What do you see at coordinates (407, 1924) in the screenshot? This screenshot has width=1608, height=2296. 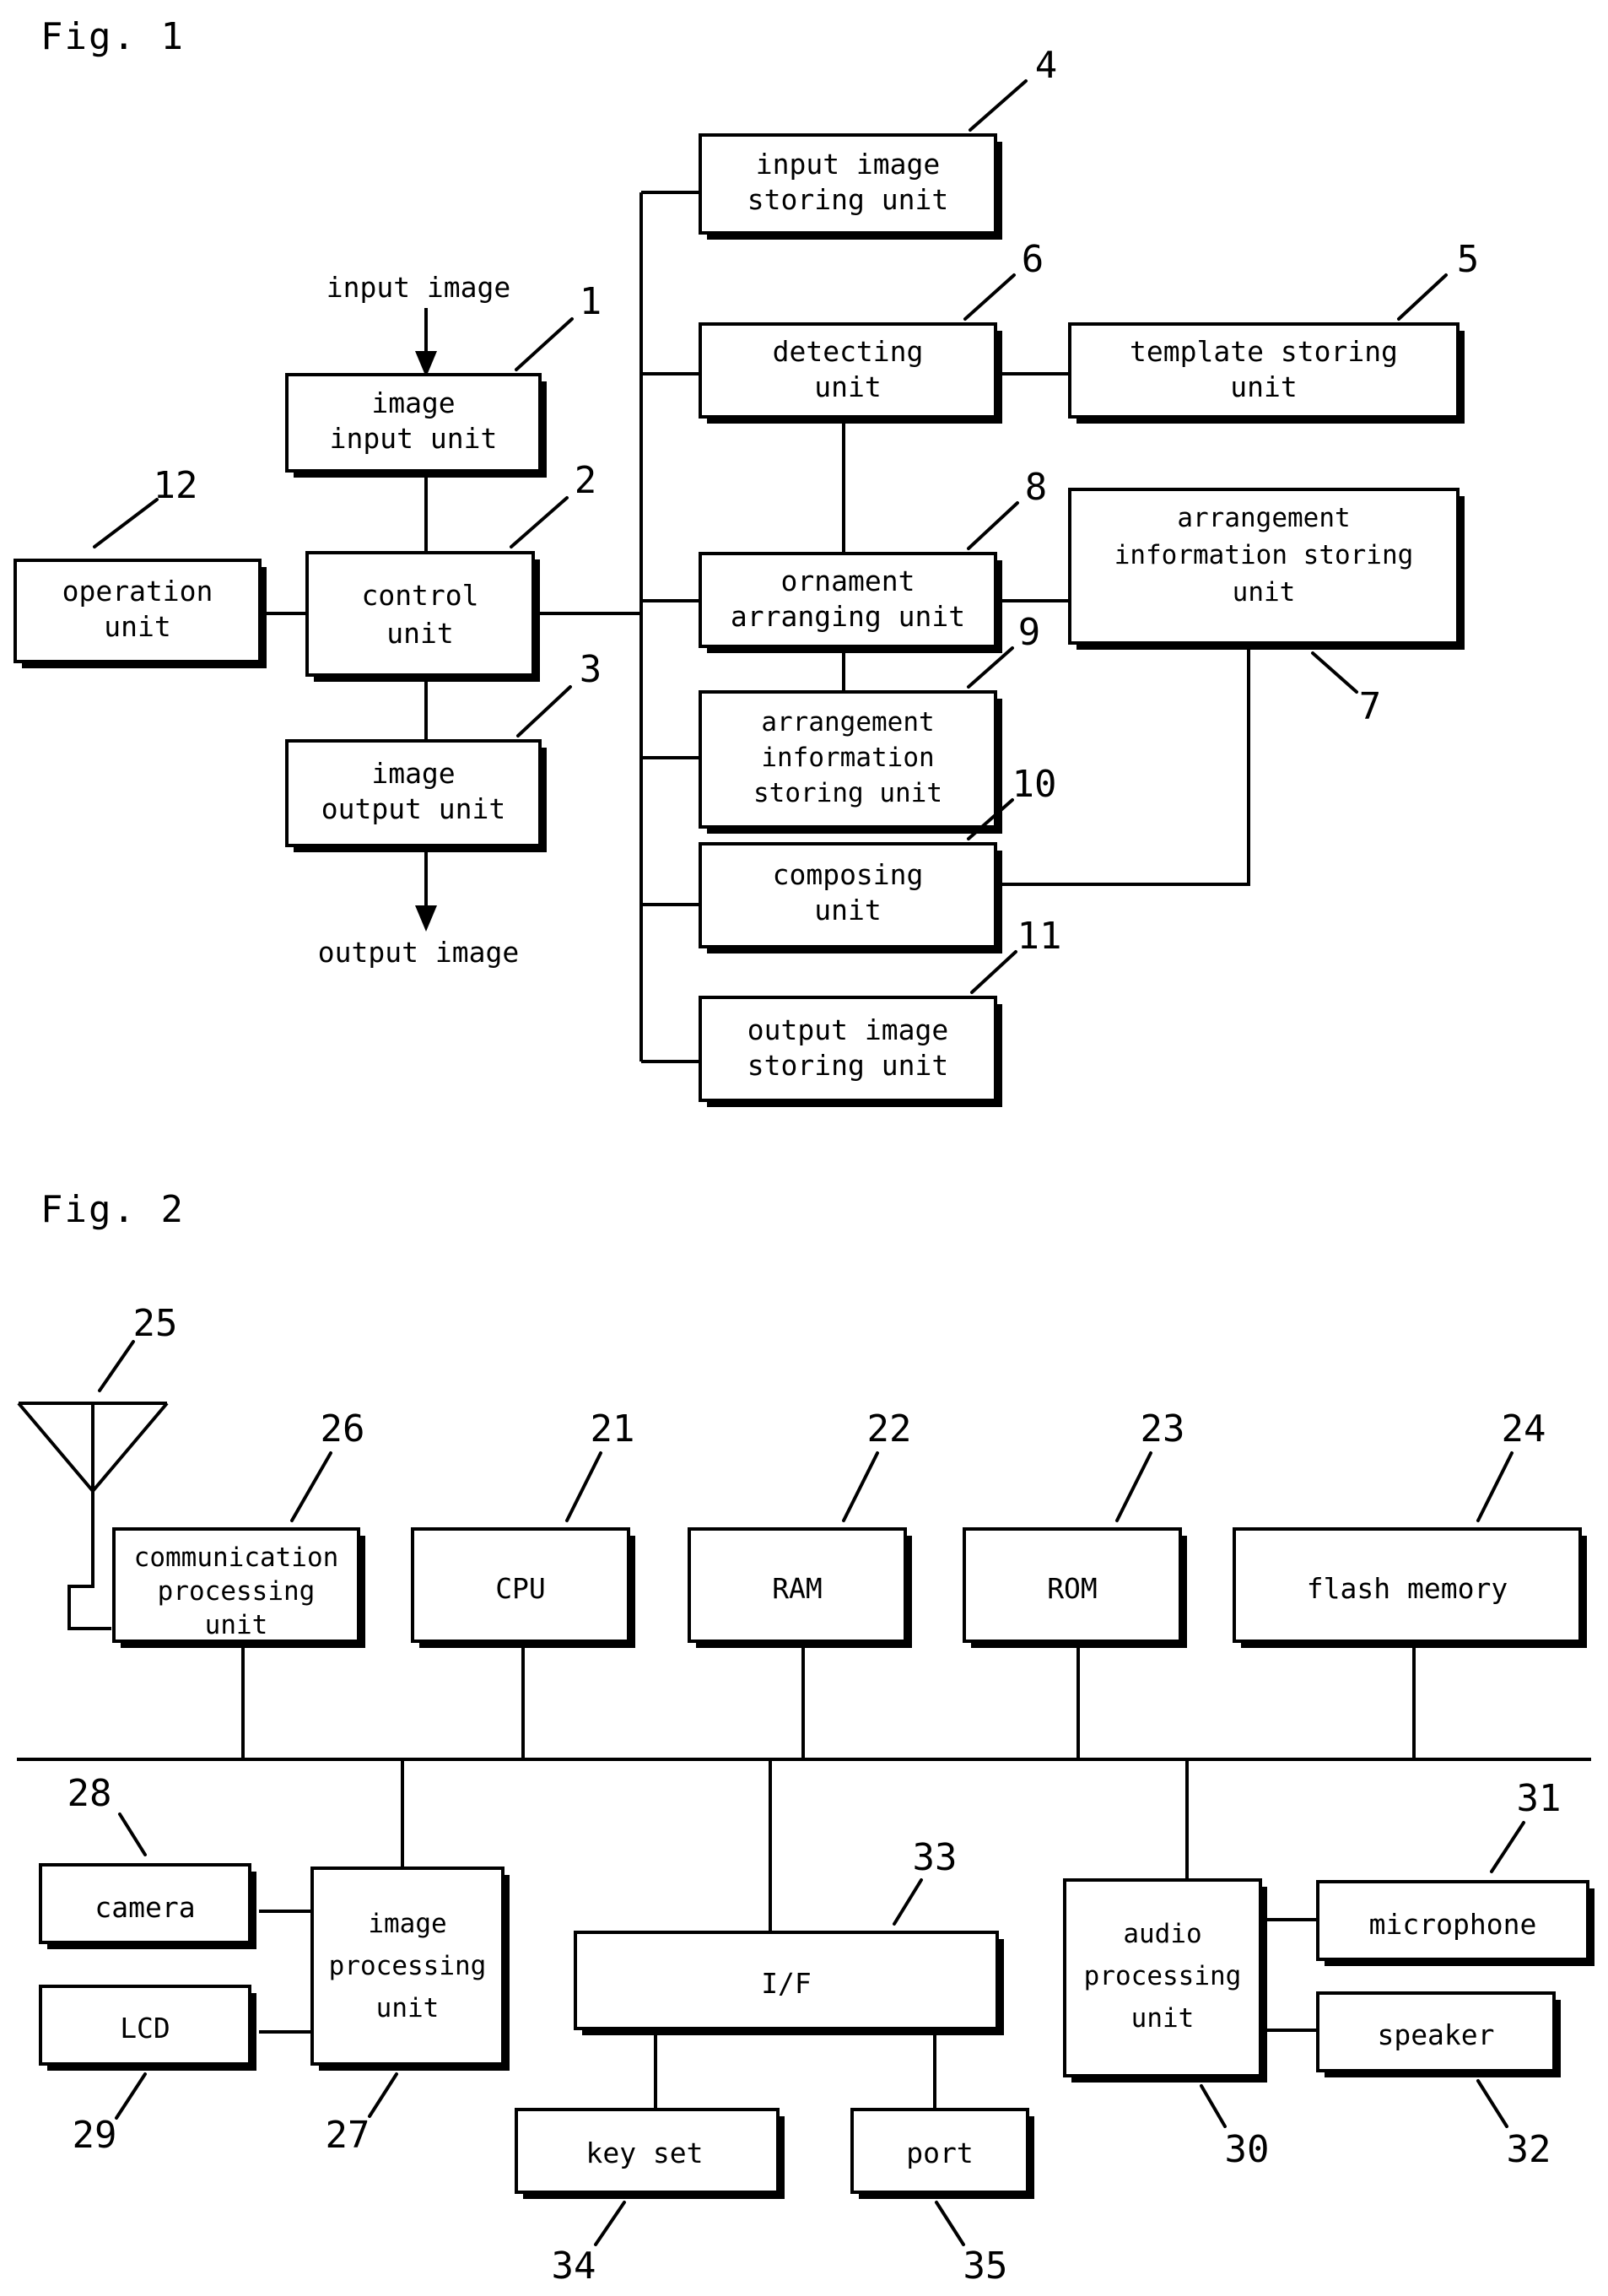 I see `image-processing-line1: image` at bounding box center [407, 1924].